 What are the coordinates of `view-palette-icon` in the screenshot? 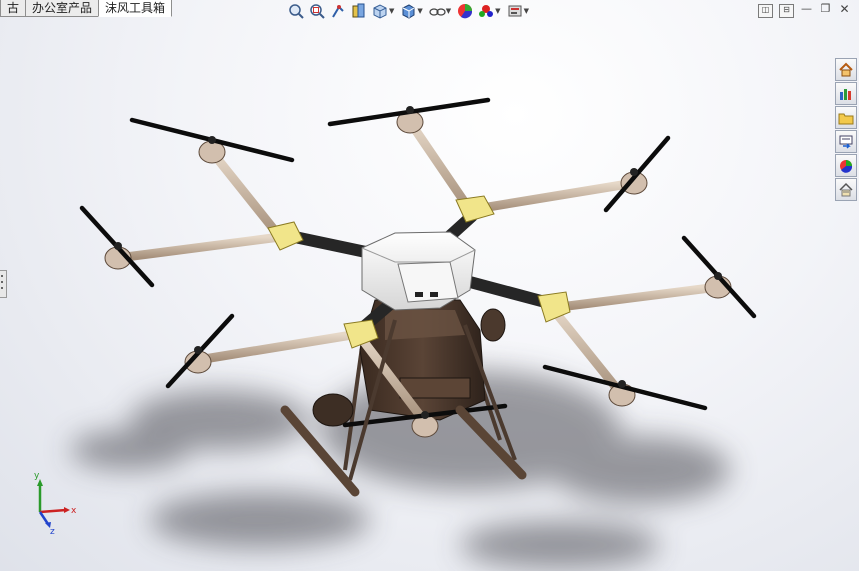 It's located at (846, 141).